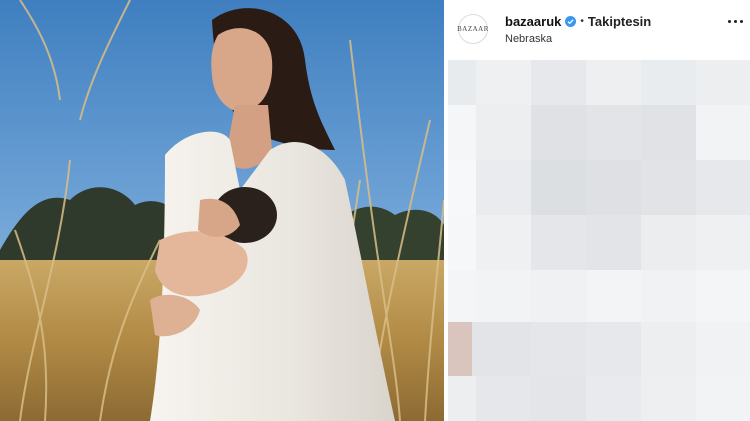  What do you see at coordinates (619, 21) in the screenshot?
I see `follow-status-button: Takiptesin` at bounding box center [619, 21].